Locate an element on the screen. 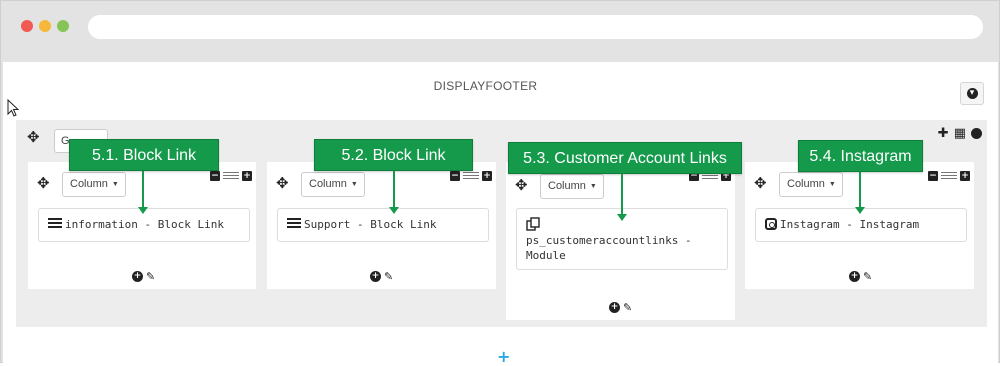 This screenshot has height=366, width=1000. minimize-window-button is located at coordinates (45, 26).